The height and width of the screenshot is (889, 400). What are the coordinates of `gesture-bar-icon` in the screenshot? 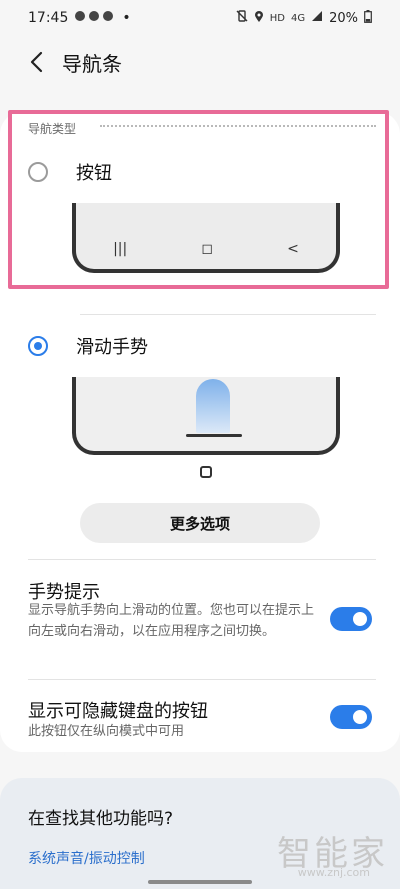 It's located at (214, 435).